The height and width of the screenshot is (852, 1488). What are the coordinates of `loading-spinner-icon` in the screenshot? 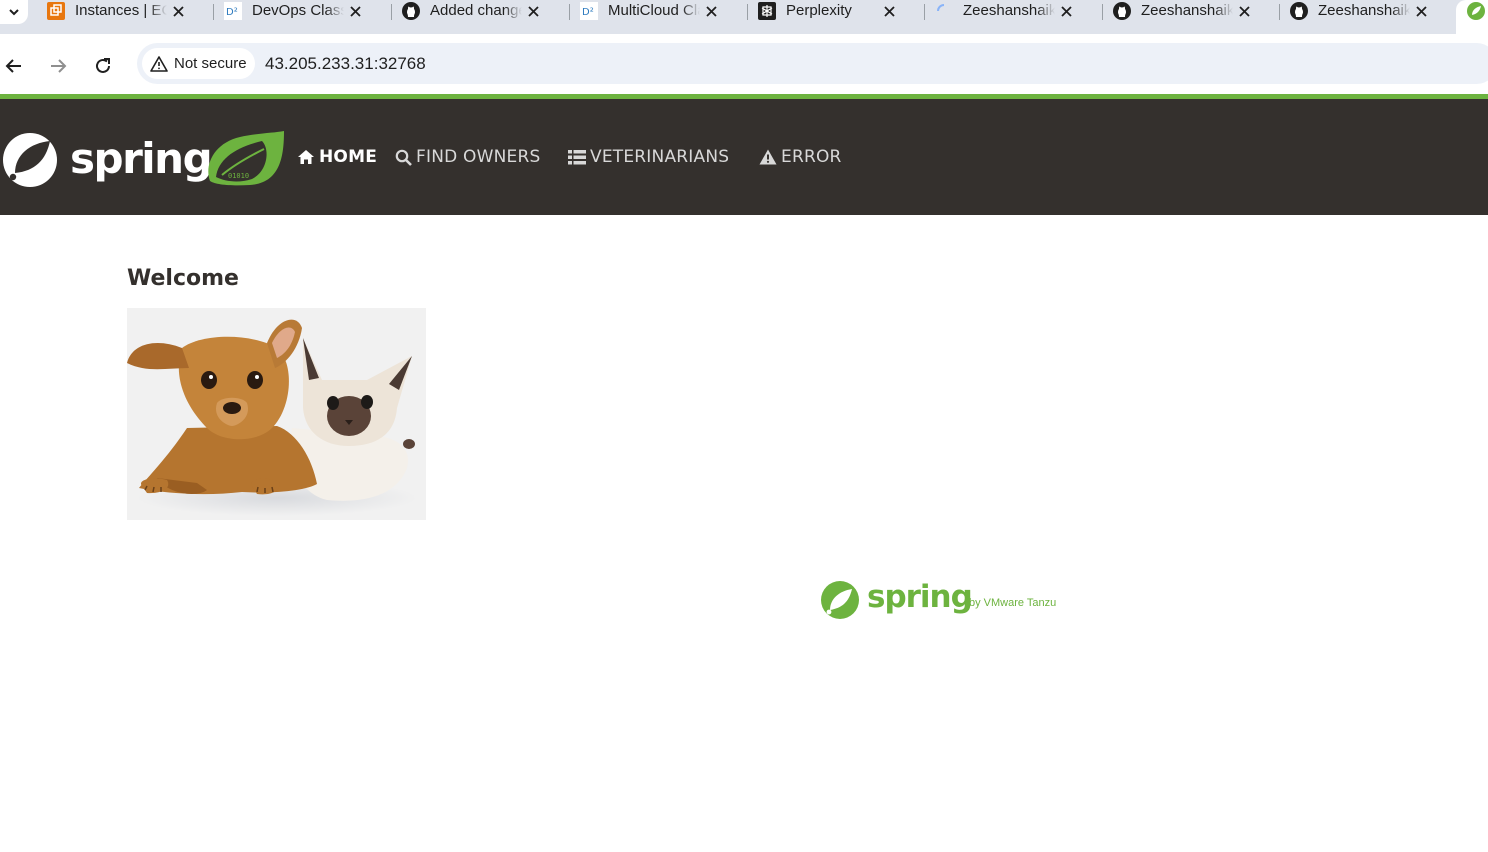 It's located at (944, 11).